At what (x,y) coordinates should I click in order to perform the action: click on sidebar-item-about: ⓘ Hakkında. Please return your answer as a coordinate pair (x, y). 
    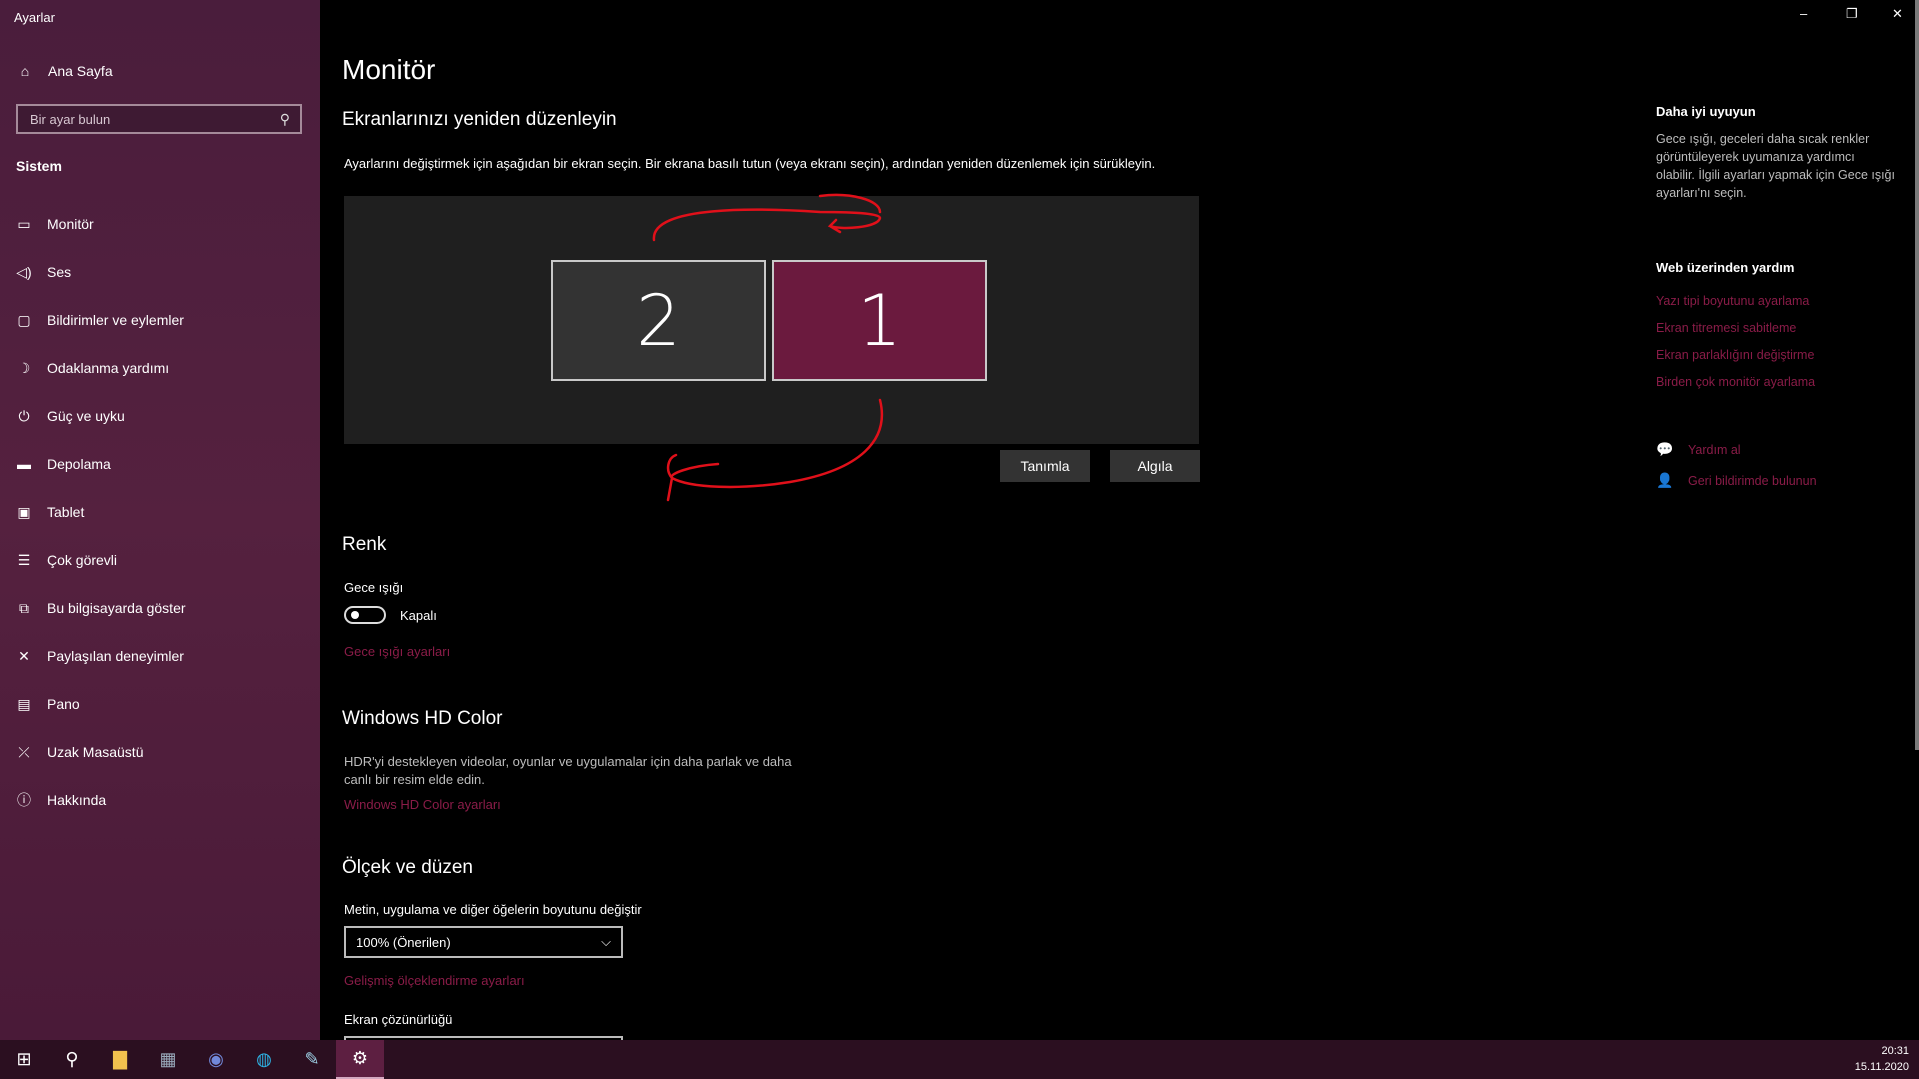
    Looking at the image, I should click on (160, 800).